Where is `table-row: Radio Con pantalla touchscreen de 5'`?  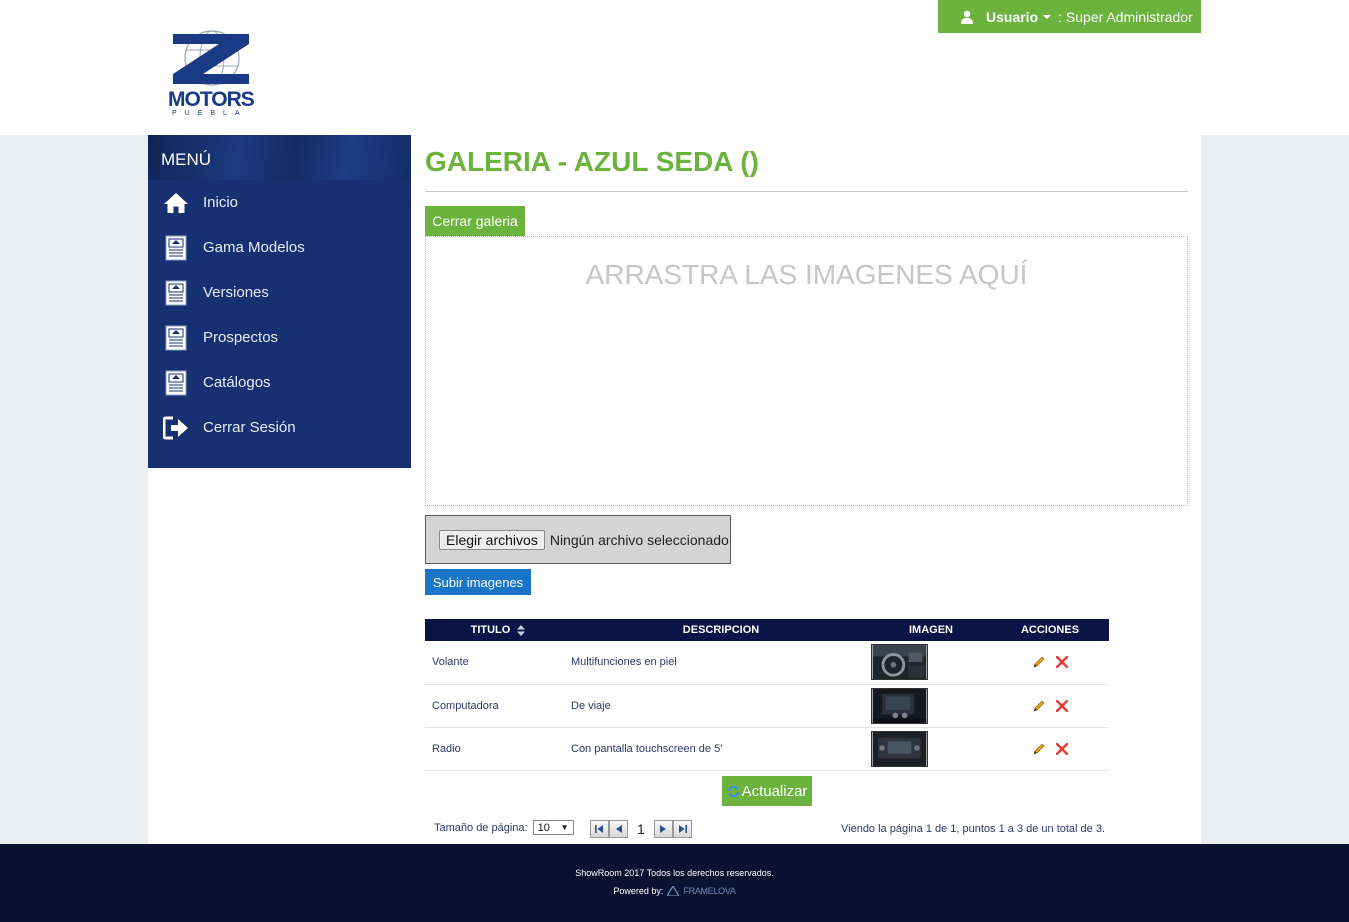
table-row: Radio Con pantalla touchscreen de 5' is located at coordinates (767, 749).